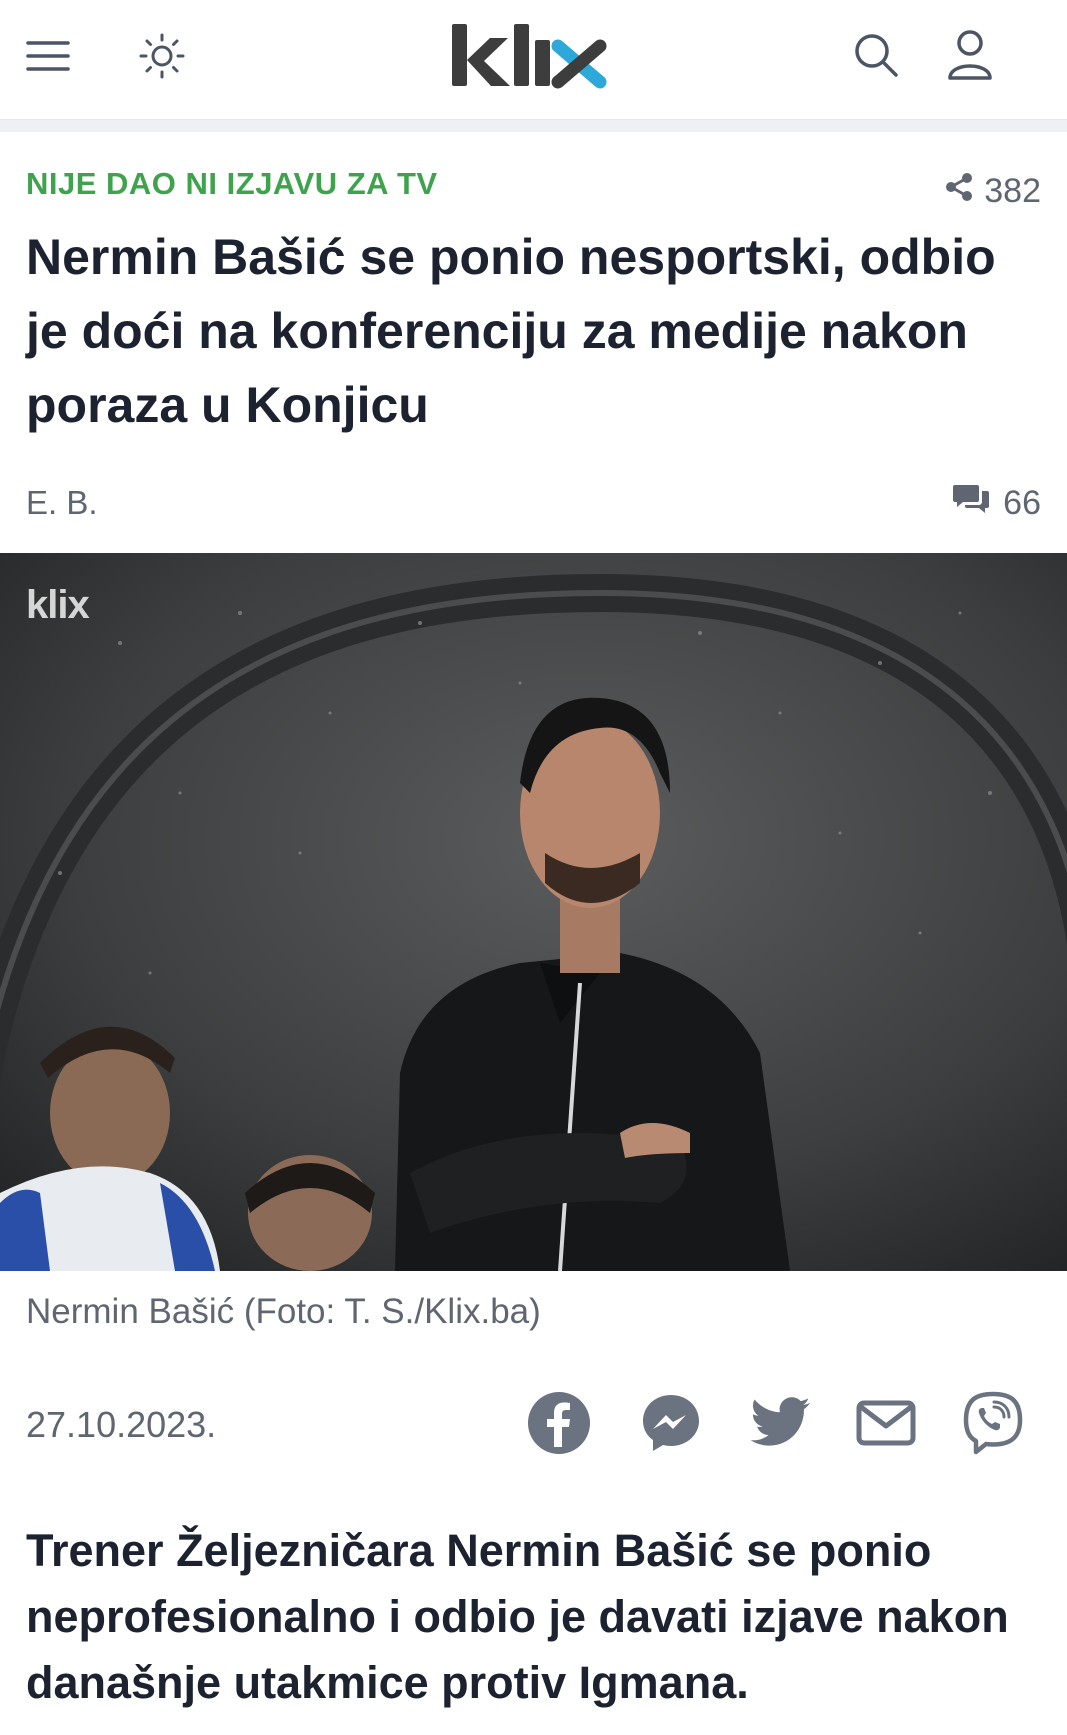 Image resolution: width=1067 pixels, height=1735 pixels. I want to click on sun-icon, so click(162, 56).